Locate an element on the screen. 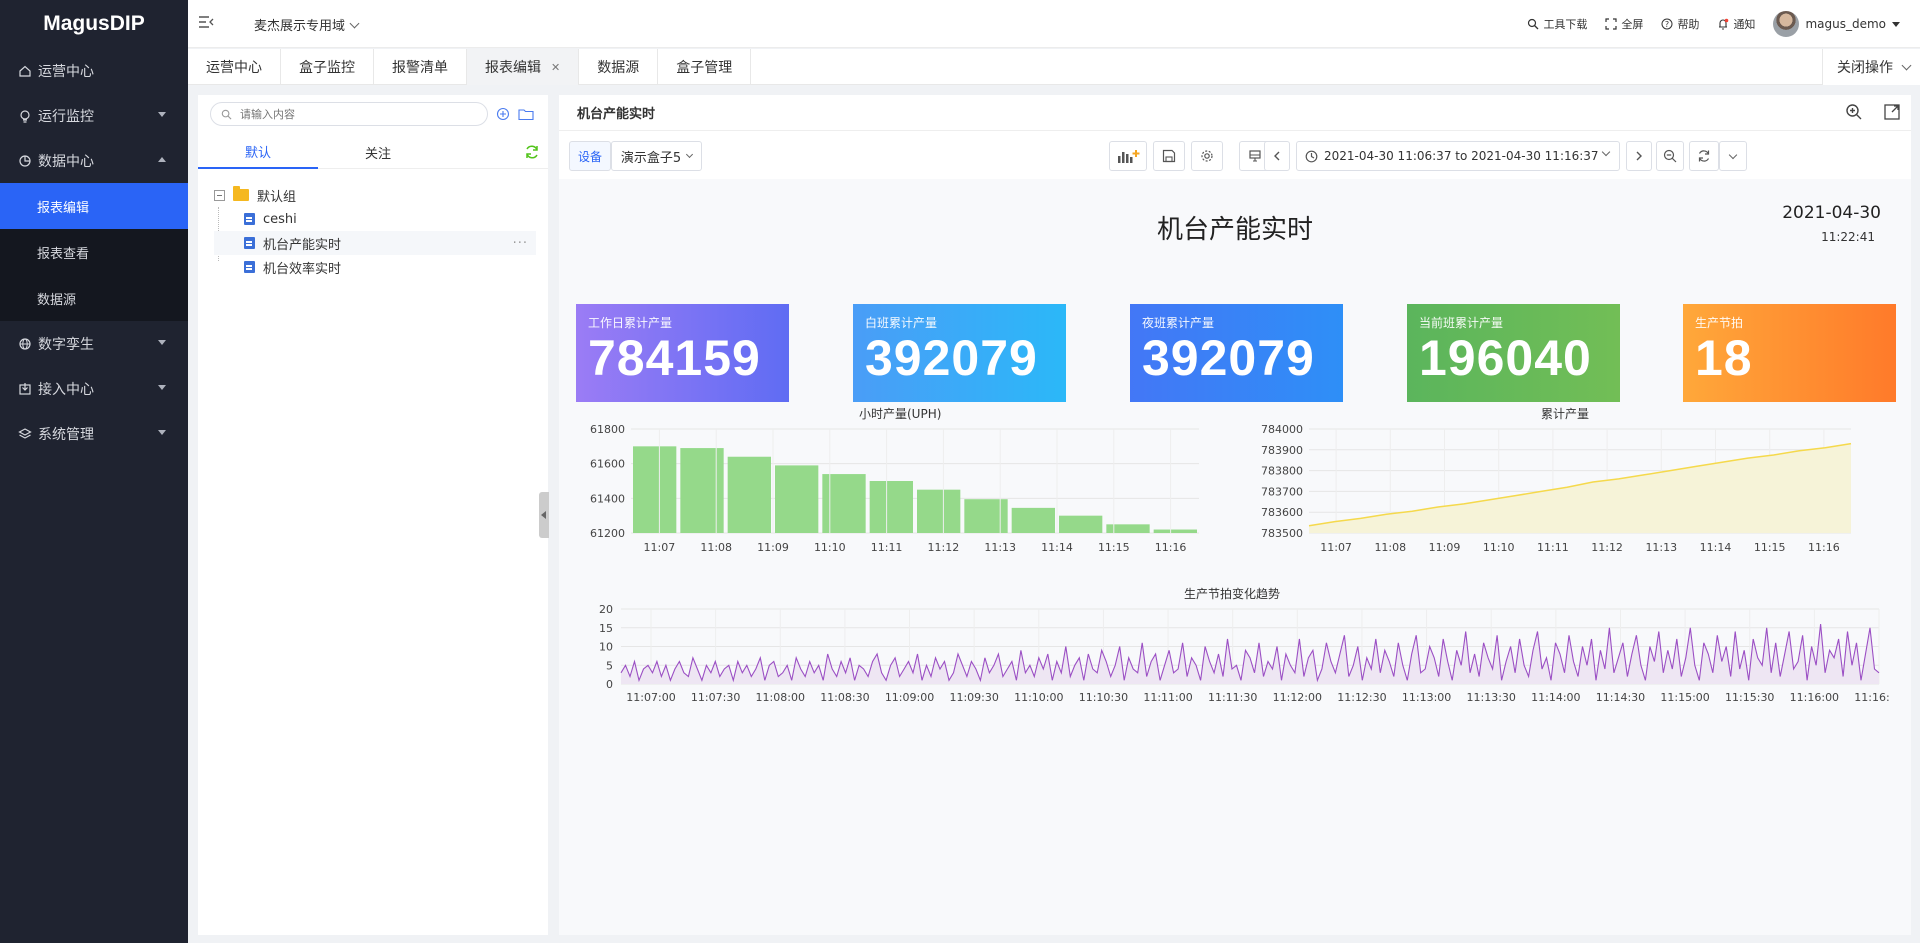  close-operations-dropdown: 关闭操作 is located at coordinates (1871, 67).